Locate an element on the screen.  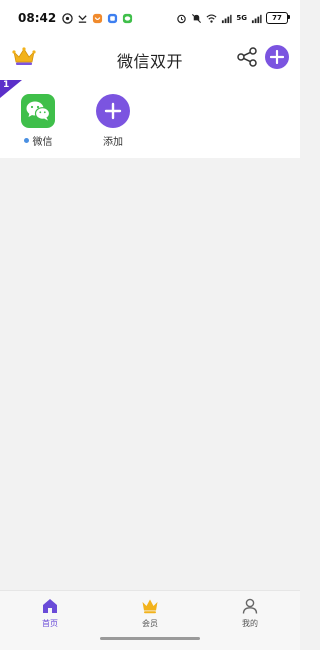
tab-vip: 会员 is located at coordinates (150, 613).